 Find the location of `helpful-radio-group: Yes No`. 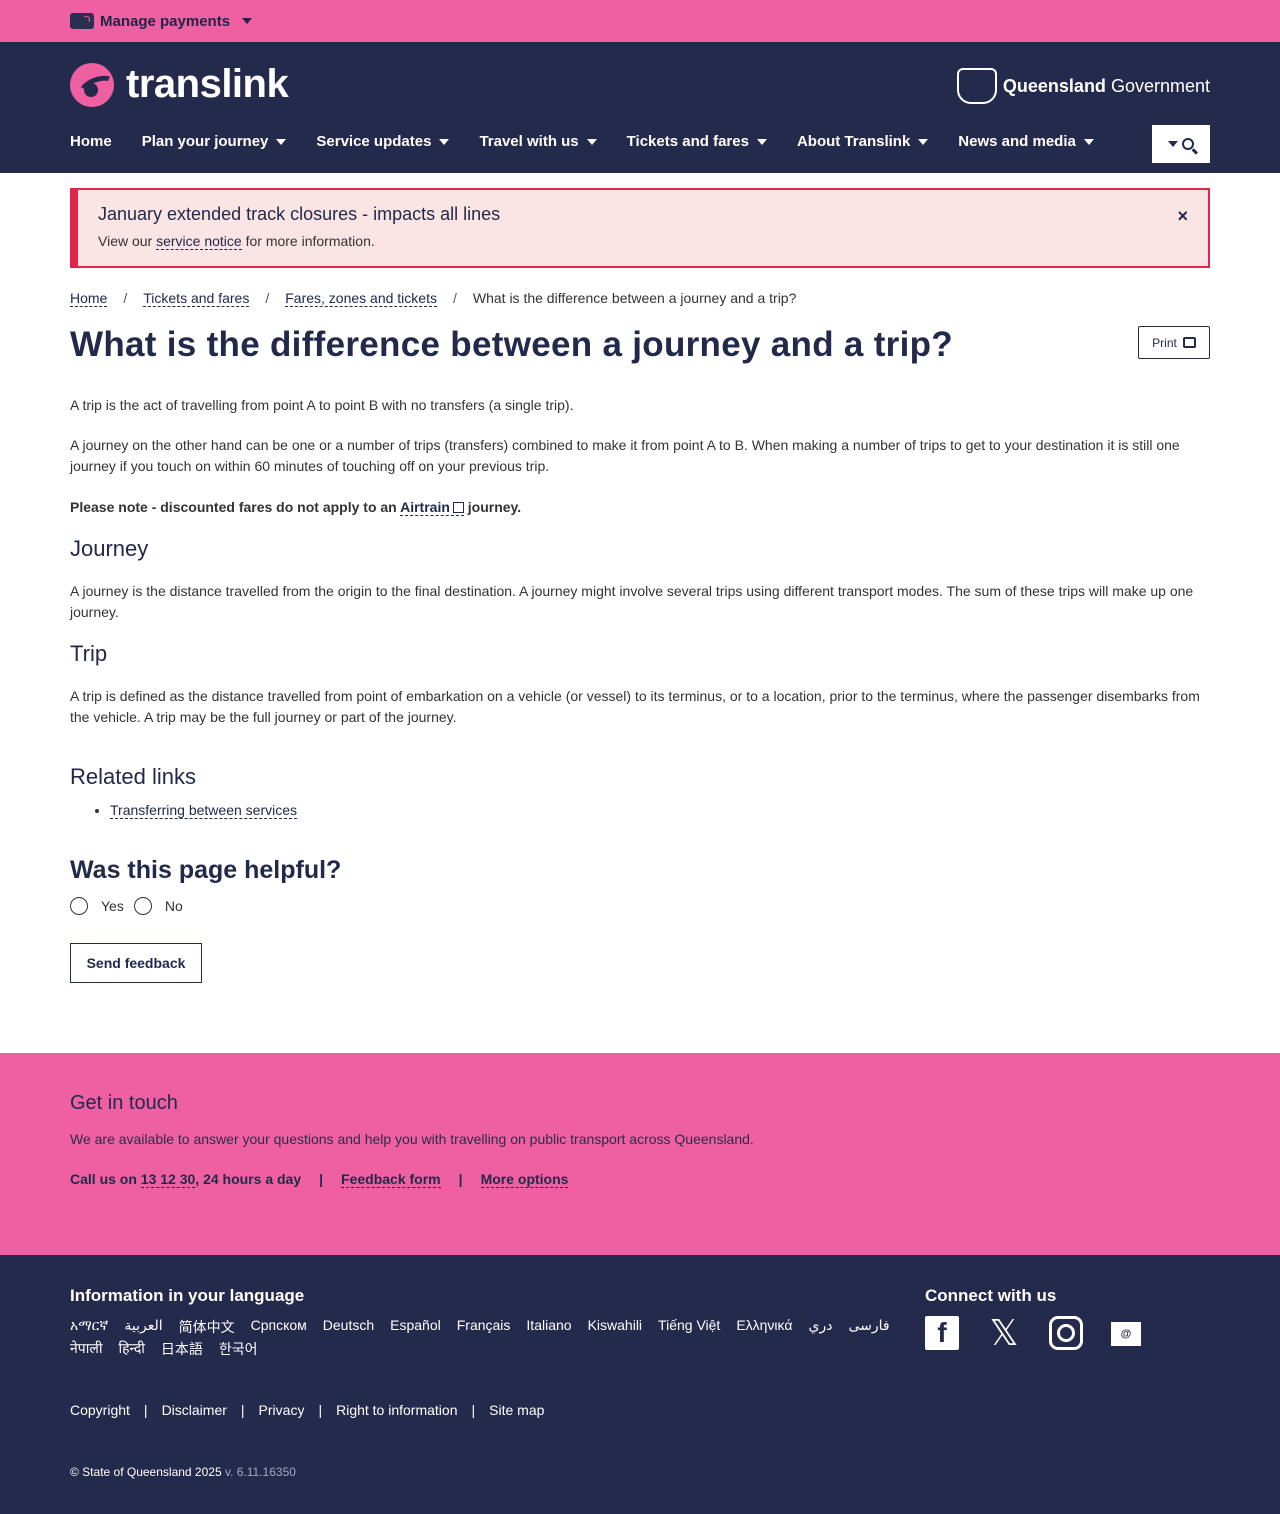

helpful-radio-group: Yes No is located at coordinates (640, 906).